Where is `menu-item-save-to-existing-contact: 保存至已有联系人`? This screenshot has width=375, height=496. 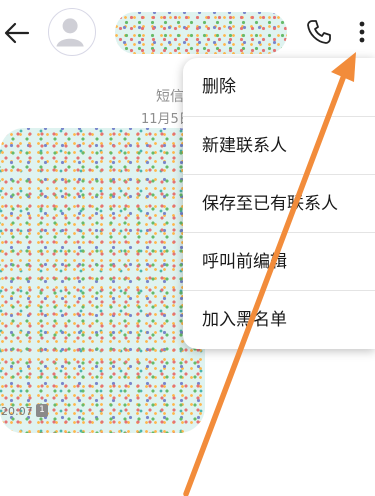 menu-item-save-to-existing-contact: 保存至已有联系人 is located at coordinates (279, 203).